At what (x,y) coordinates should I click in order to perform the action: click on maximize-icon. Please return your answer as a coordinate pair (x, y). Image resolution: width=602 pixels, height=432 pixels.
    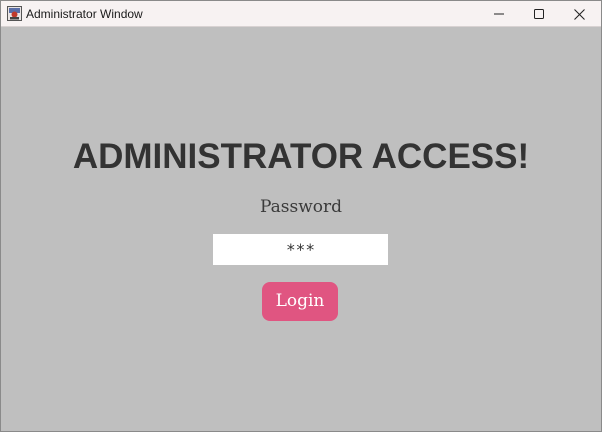
    Looking at the image, I should click on (539, 14).